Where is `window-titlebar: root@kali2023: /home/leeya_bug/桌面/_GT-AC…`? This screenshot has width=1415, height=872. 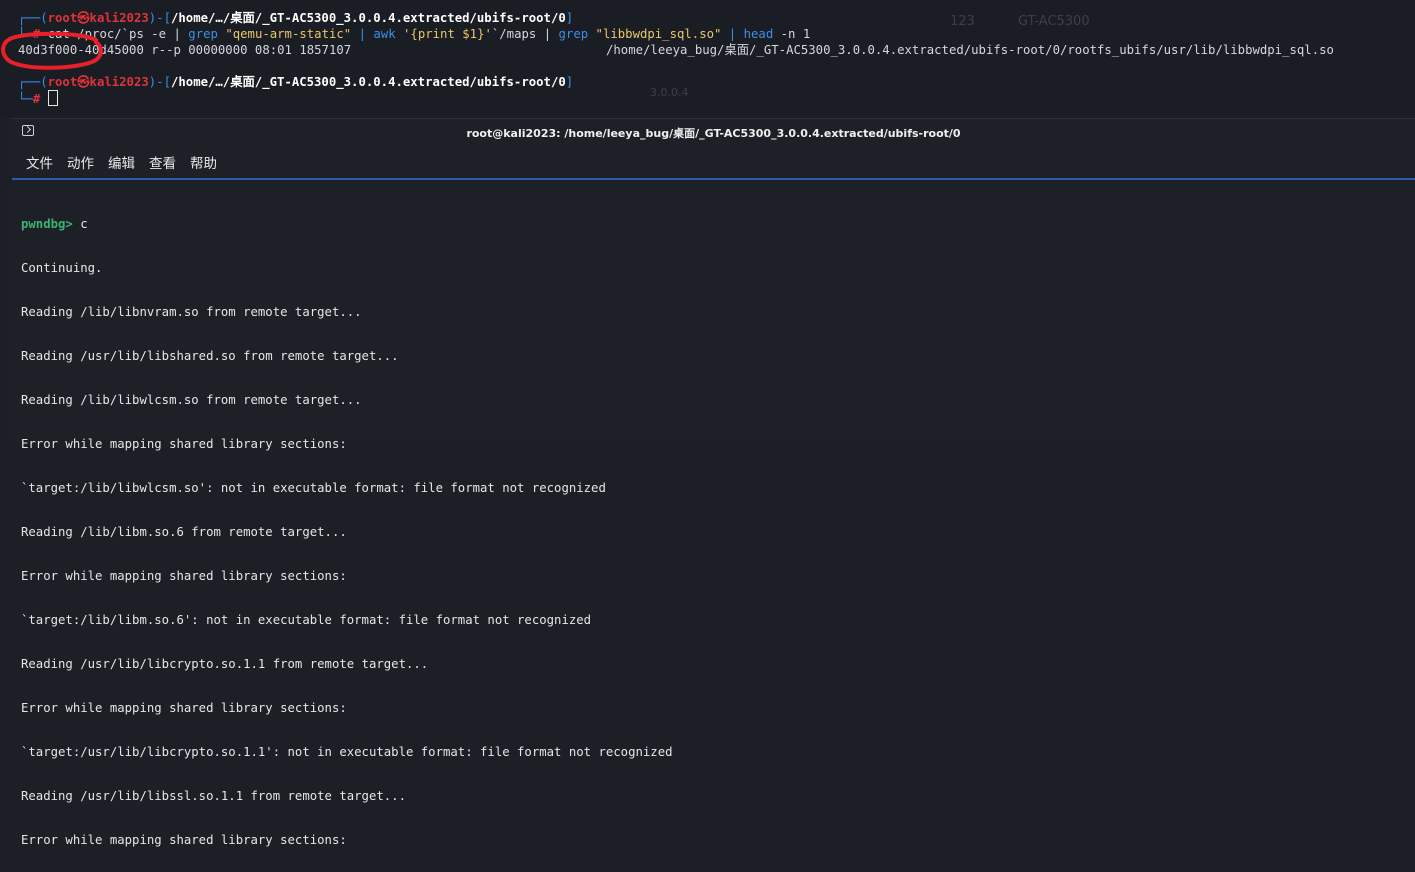
window-titlebar: root@kali2023: /home/leeya_bug/桌面/_GT-AC… is located at coordinates (713, 132).